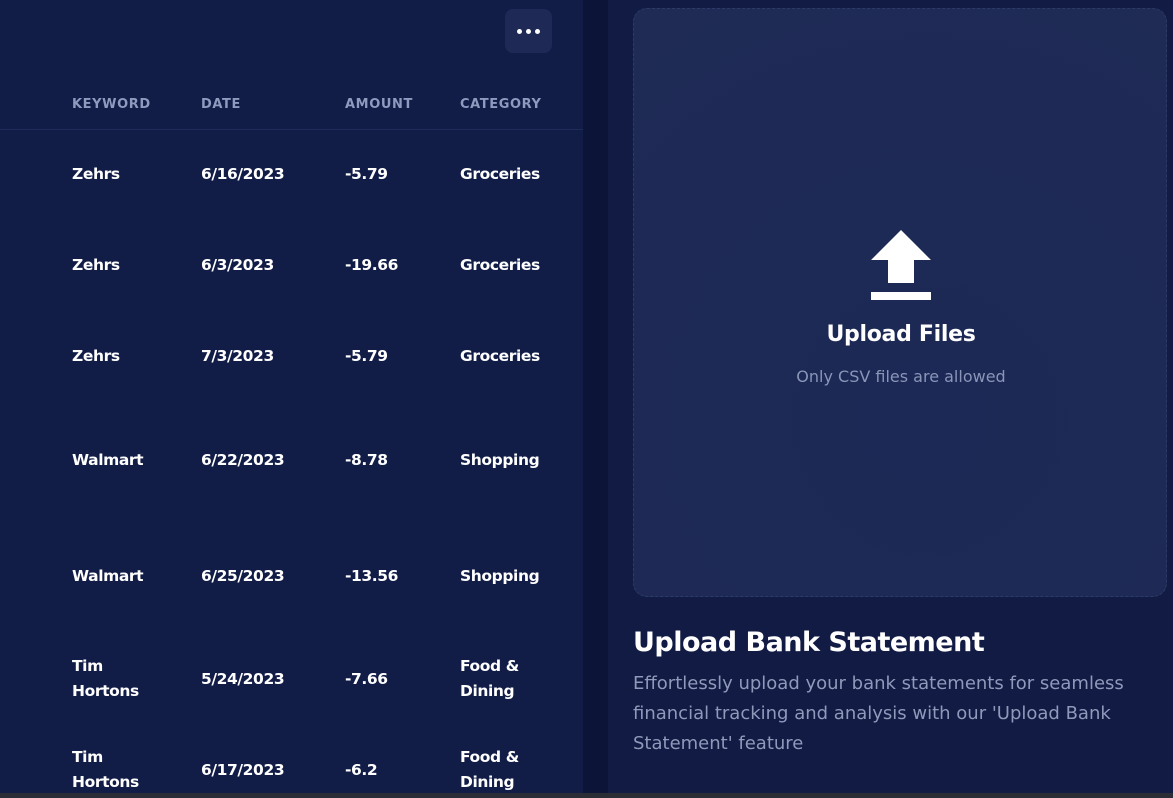  I want to click on cell-date: 6/3/2023, so click(237, 265).